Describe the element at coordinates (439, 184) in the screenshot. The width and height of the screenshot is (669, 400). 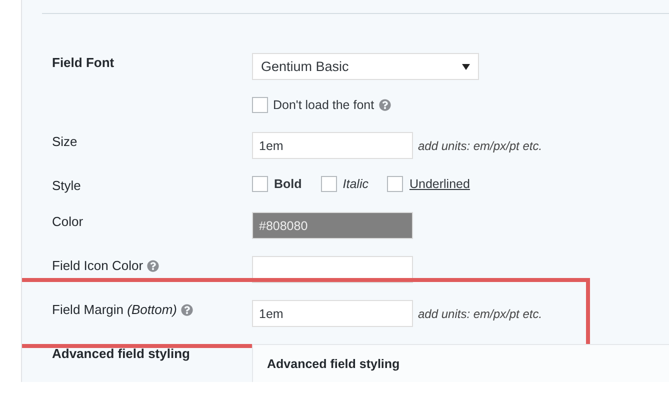
I see `checkbox-label: Underlined` at that location.